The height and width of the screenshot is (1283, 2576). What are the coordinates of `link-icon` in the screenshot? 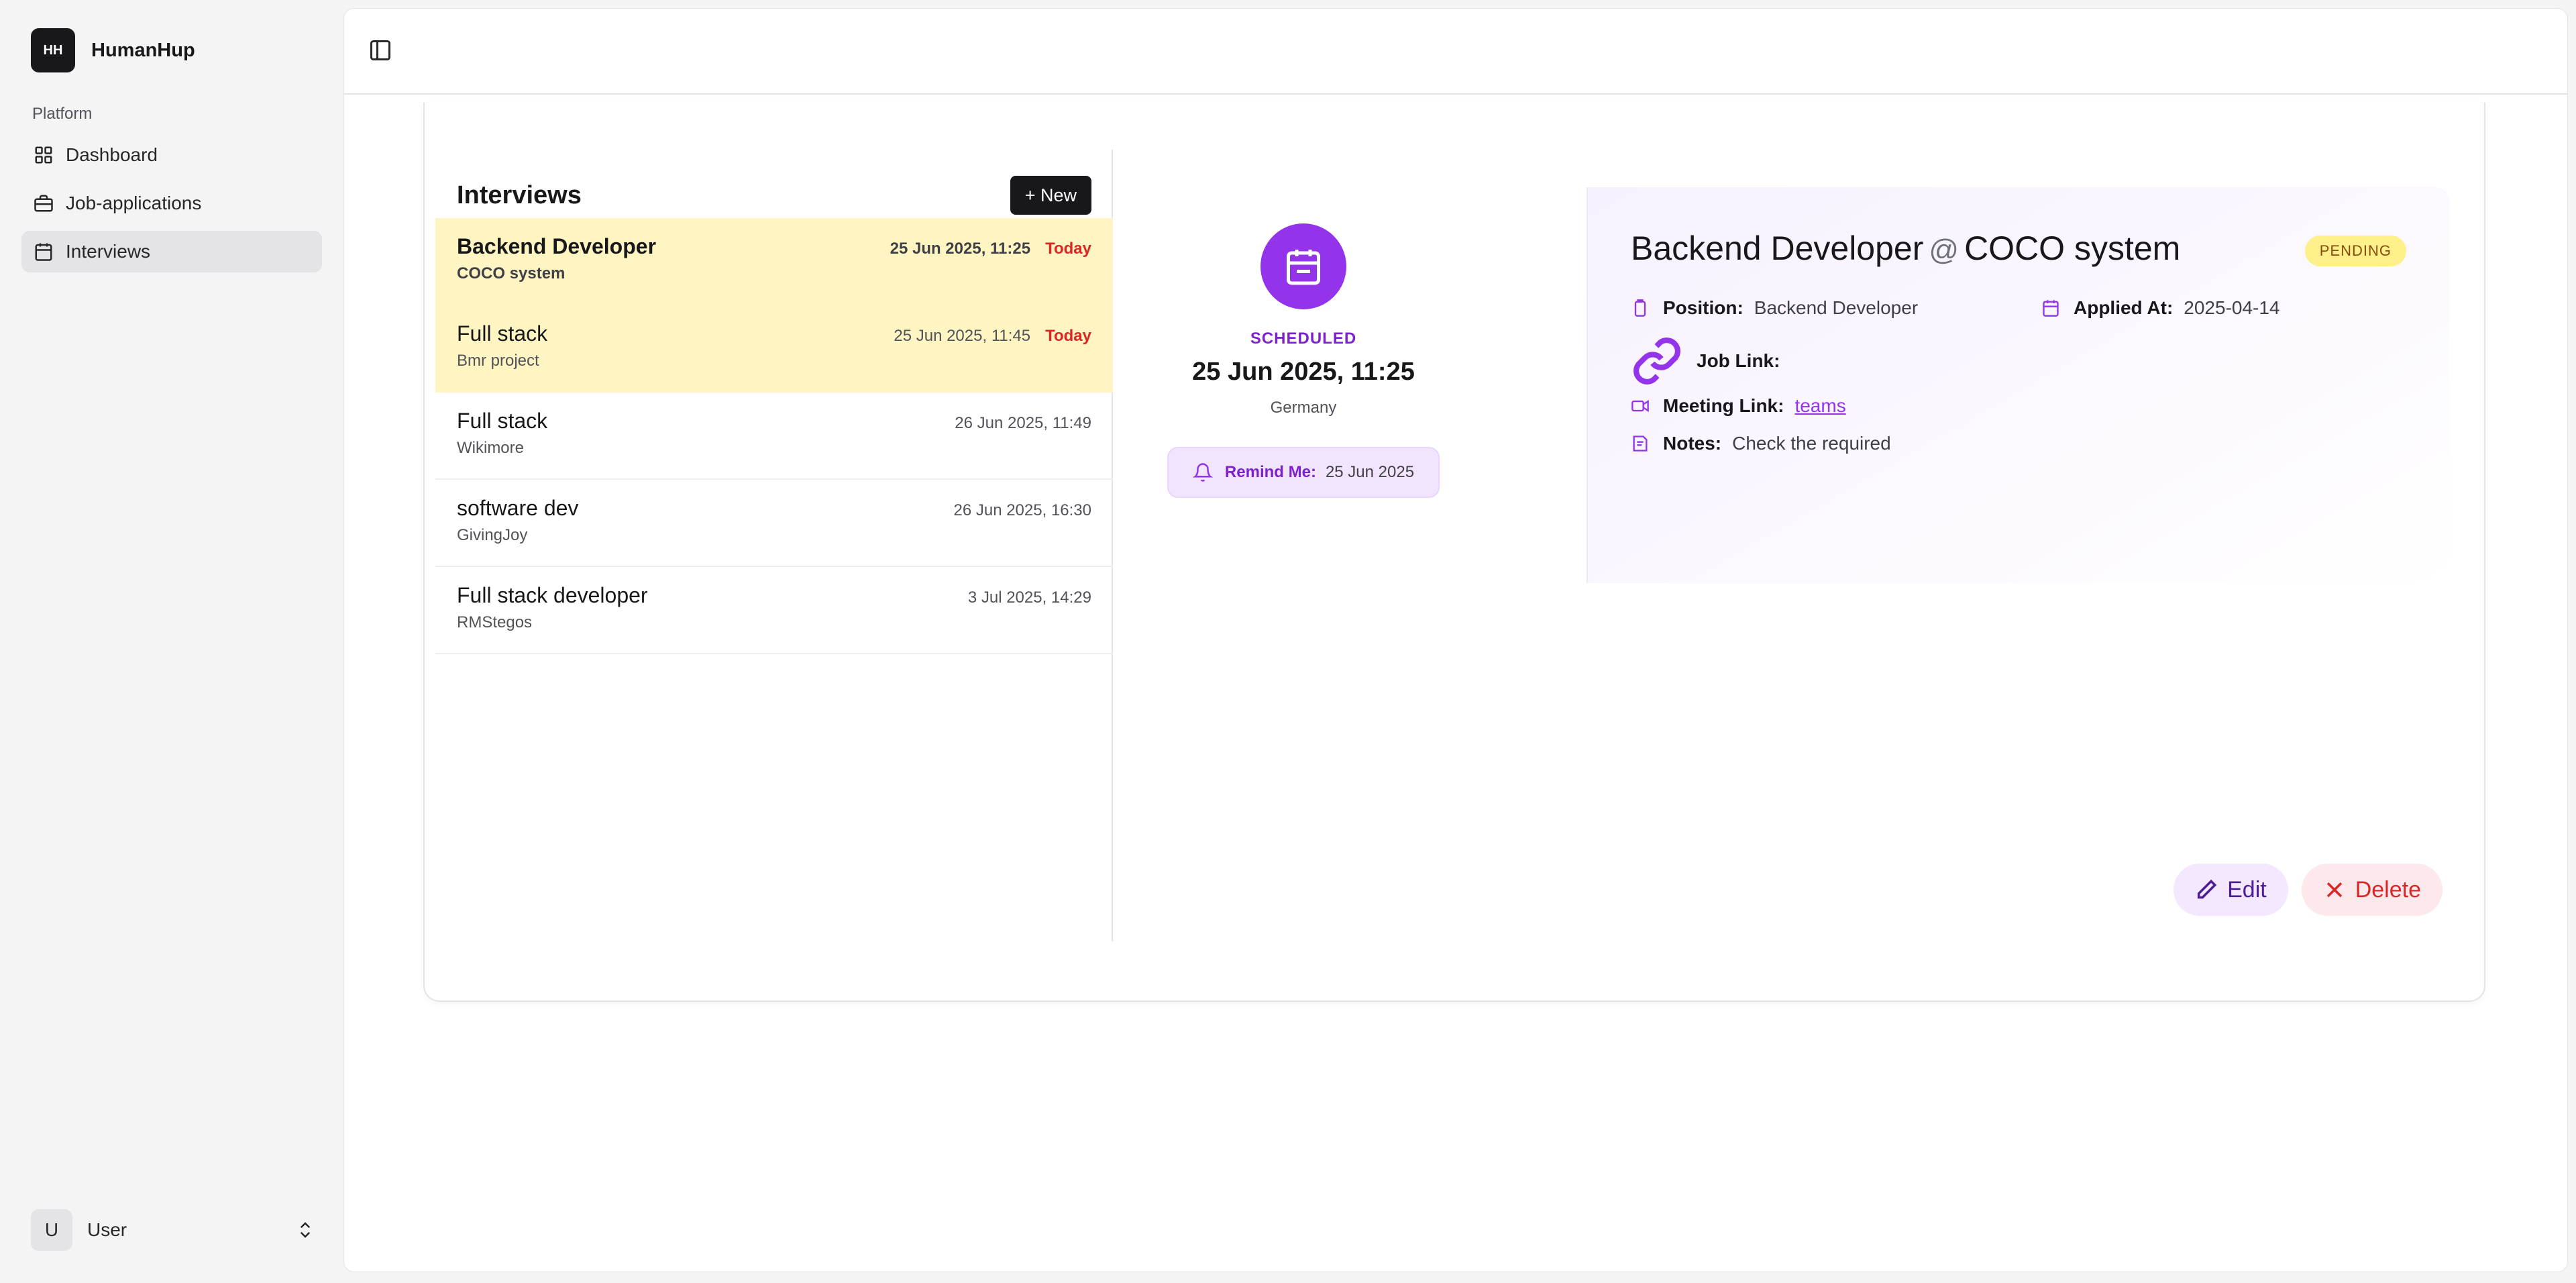 It's located at (1657, 361).